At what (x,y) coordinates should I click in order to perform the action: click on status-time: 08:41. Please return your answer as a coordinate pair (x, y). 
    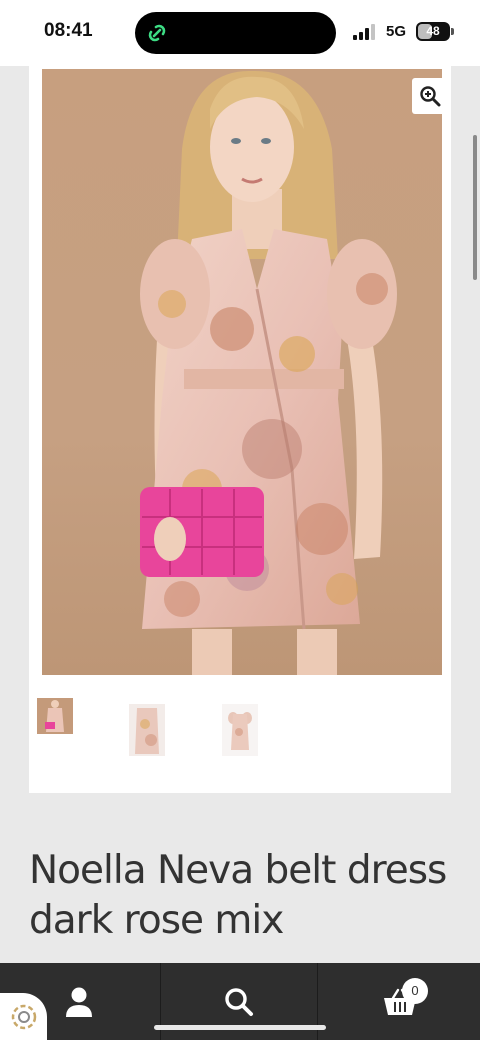
    Looking at the image, I should click on (68, 30).